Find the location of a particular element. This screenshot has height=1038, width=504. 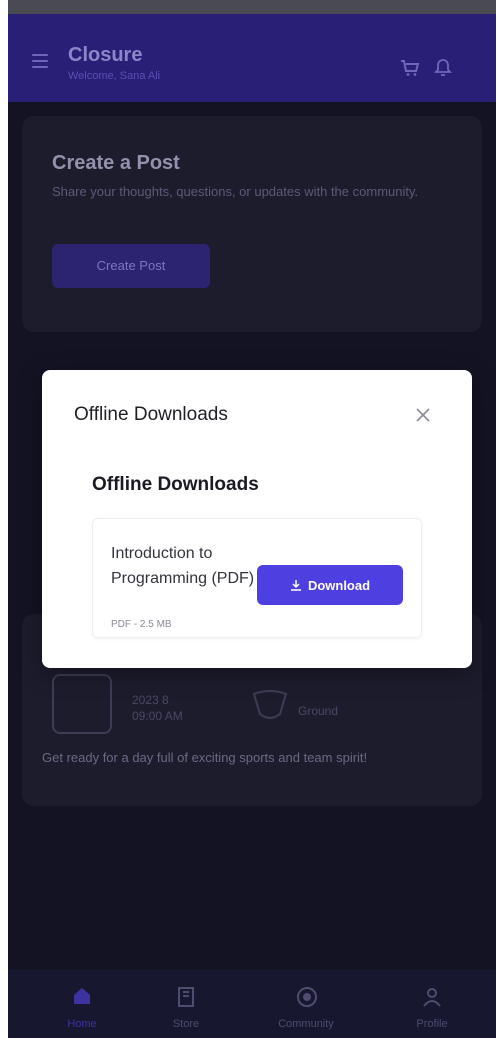

nav-label-home: Home is located at coordinates (82, 1024).